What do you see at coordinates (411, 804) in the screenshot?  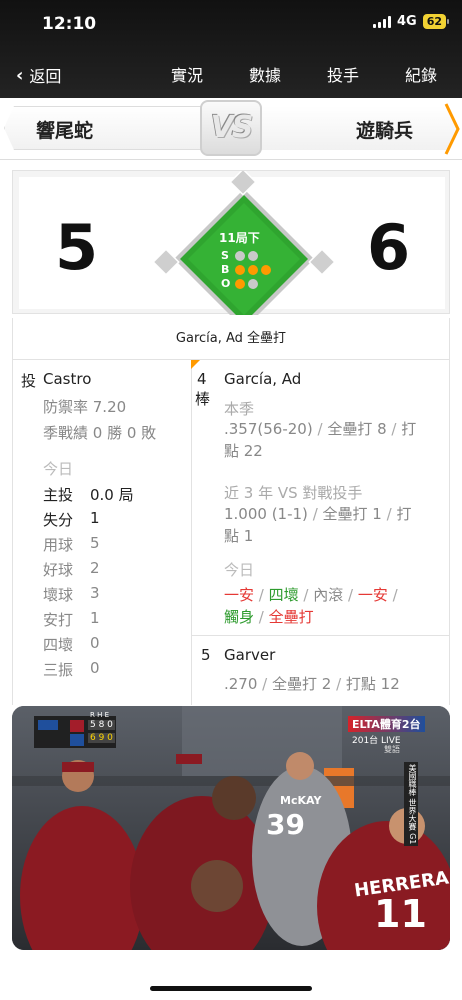 I see `series-side-label: 美國職棒 世界大賽 G1` at bounding box center [411, 804].